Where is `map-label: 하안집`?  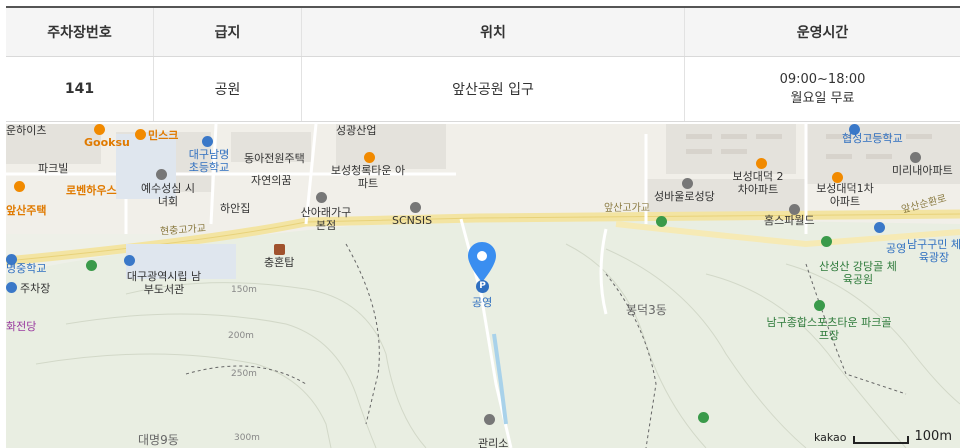
map-label: 하안집 is located at coordinates (235, 208).